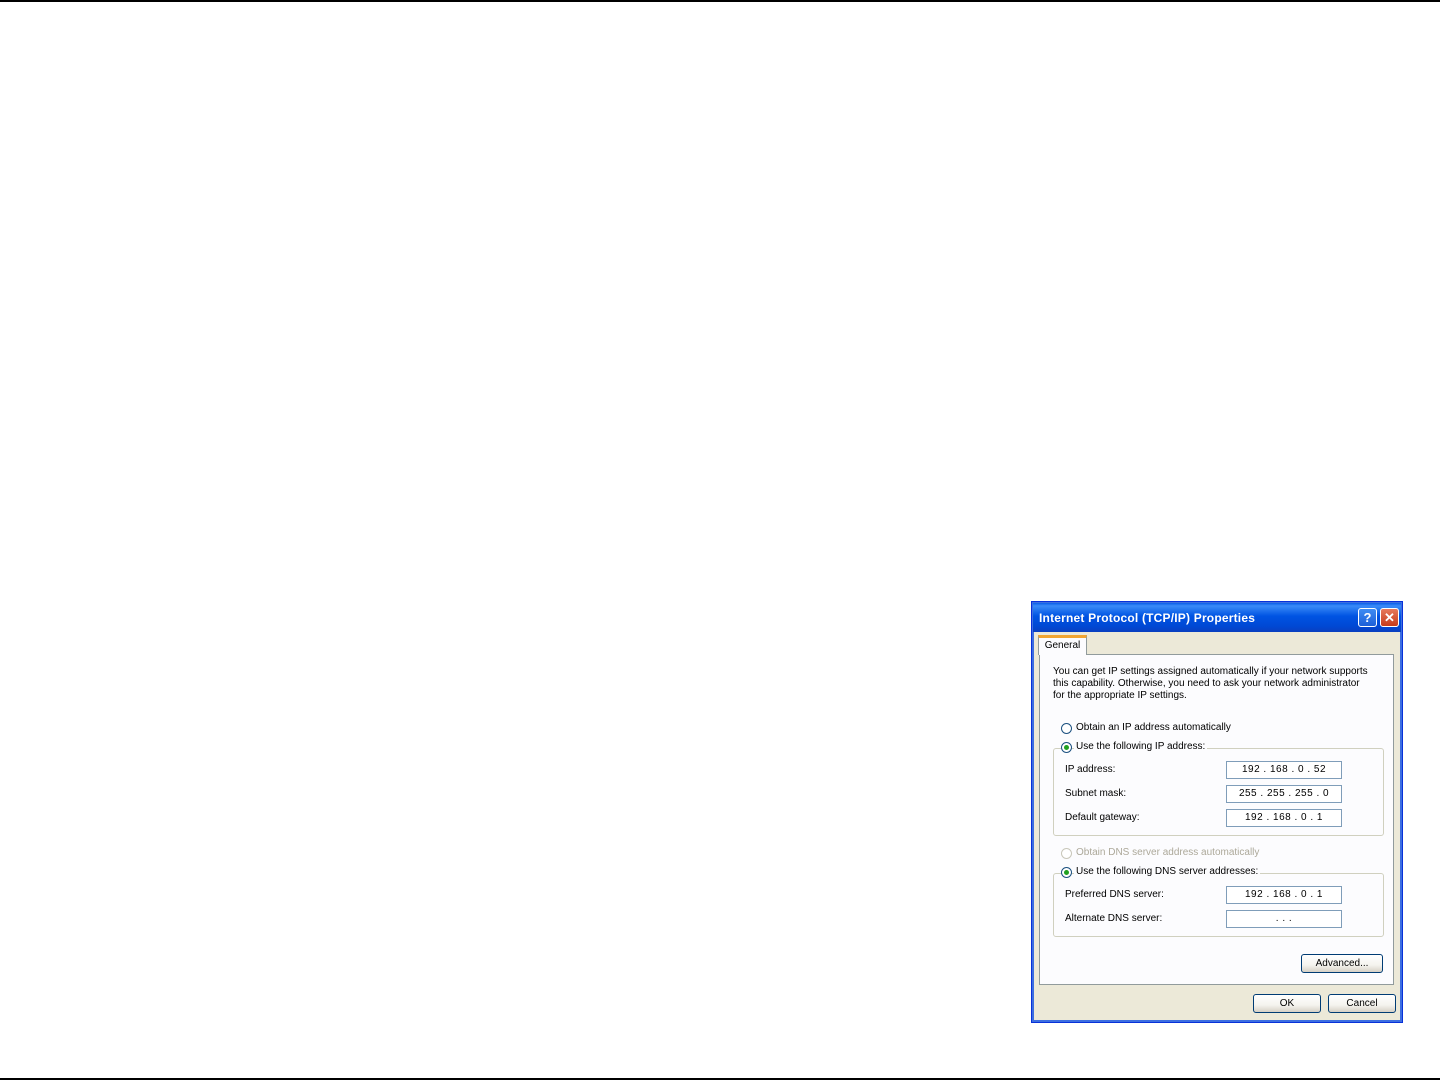 The width and height of the screenshot is (1440, 1081). What do you see at coordinates (1147, 618) in the screenshot?
I see `dialog-title: Internet Protocol (TCP/IP) Properties` at bounding box center [1147, 618].